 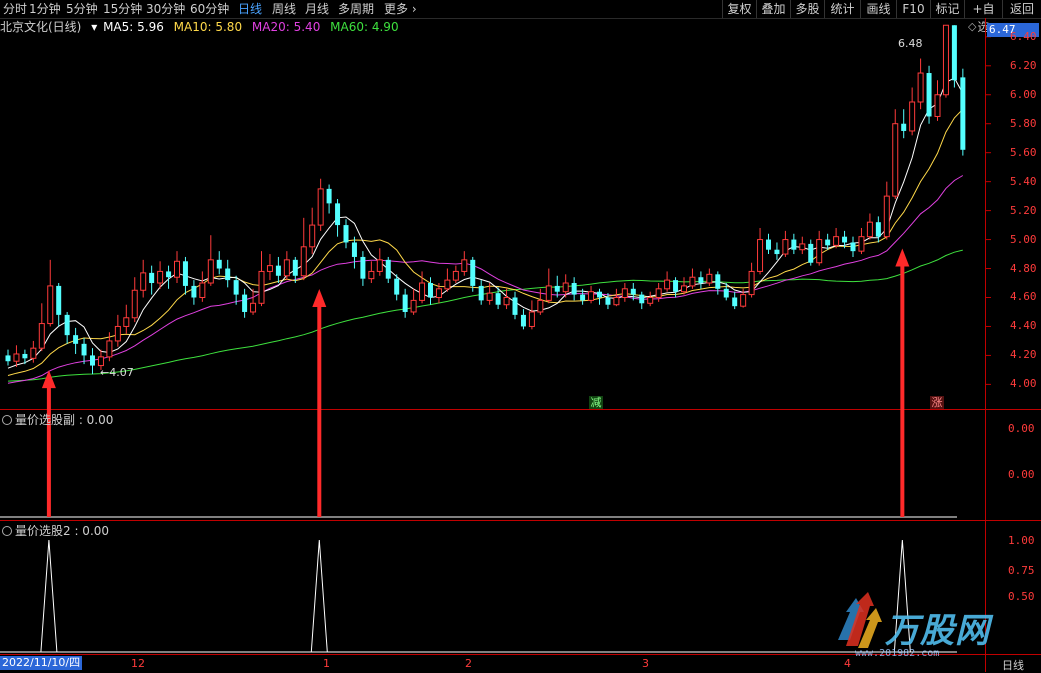 I want to click on date-label: 3, so click(x=645, y=663).